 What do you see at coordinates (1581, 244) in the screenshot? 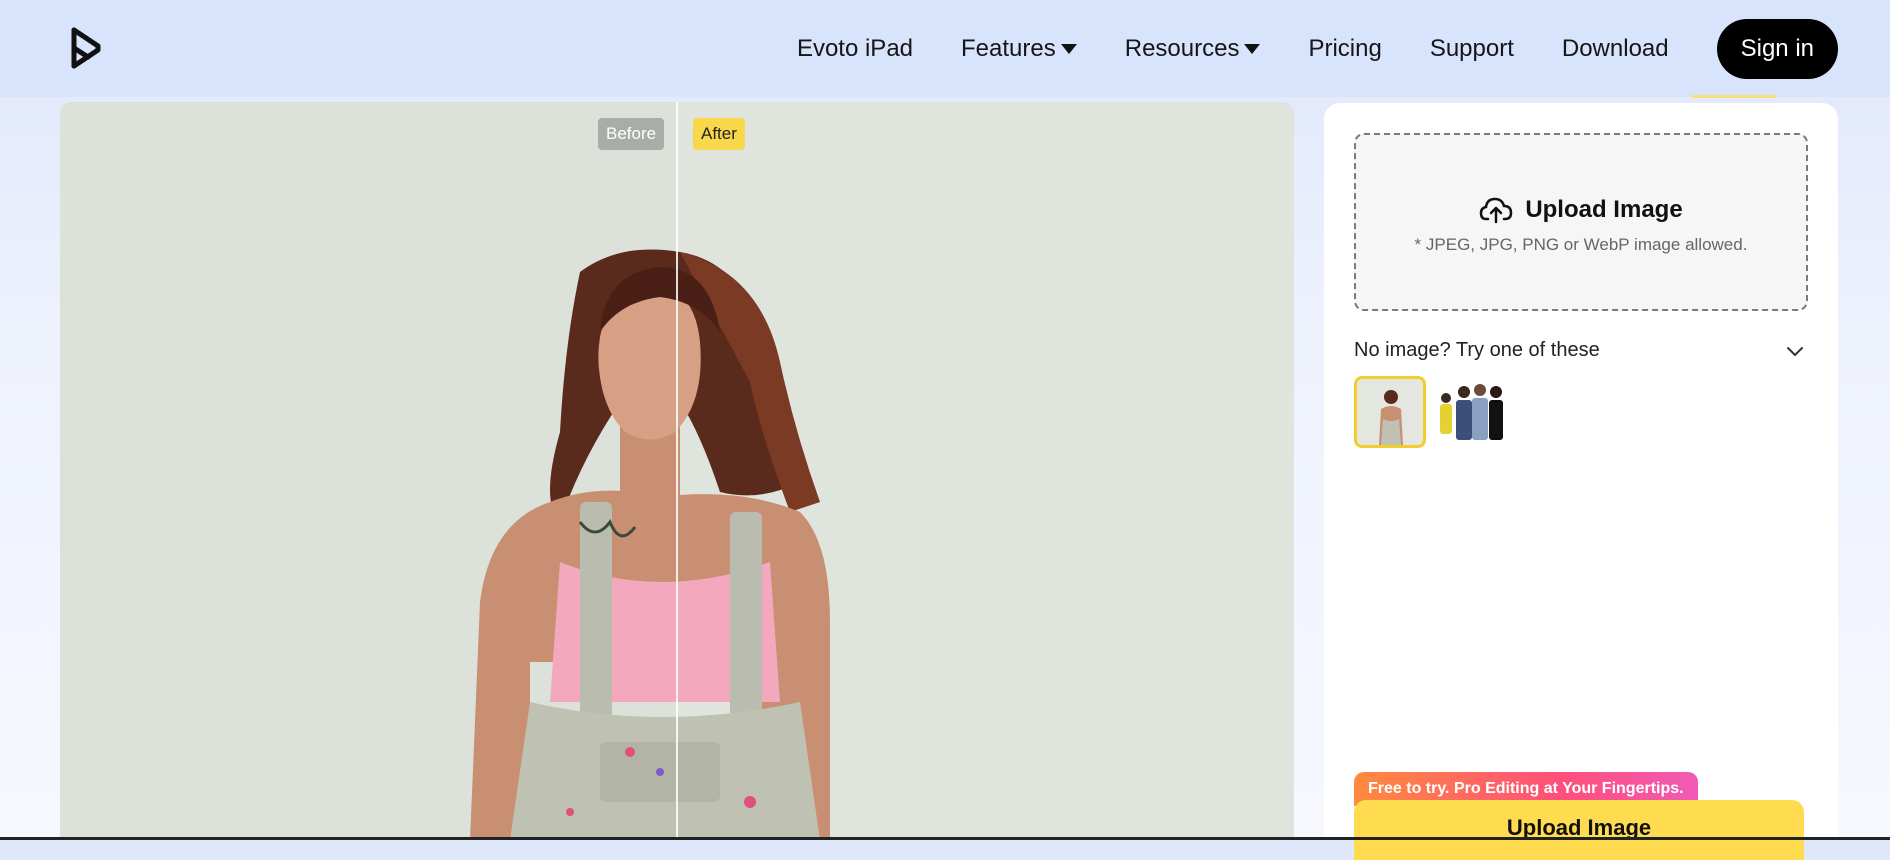
I see `upload-hint: * JPEG, JPG, PNG or WebP image allowed.` at bounding box center [1581, 244].